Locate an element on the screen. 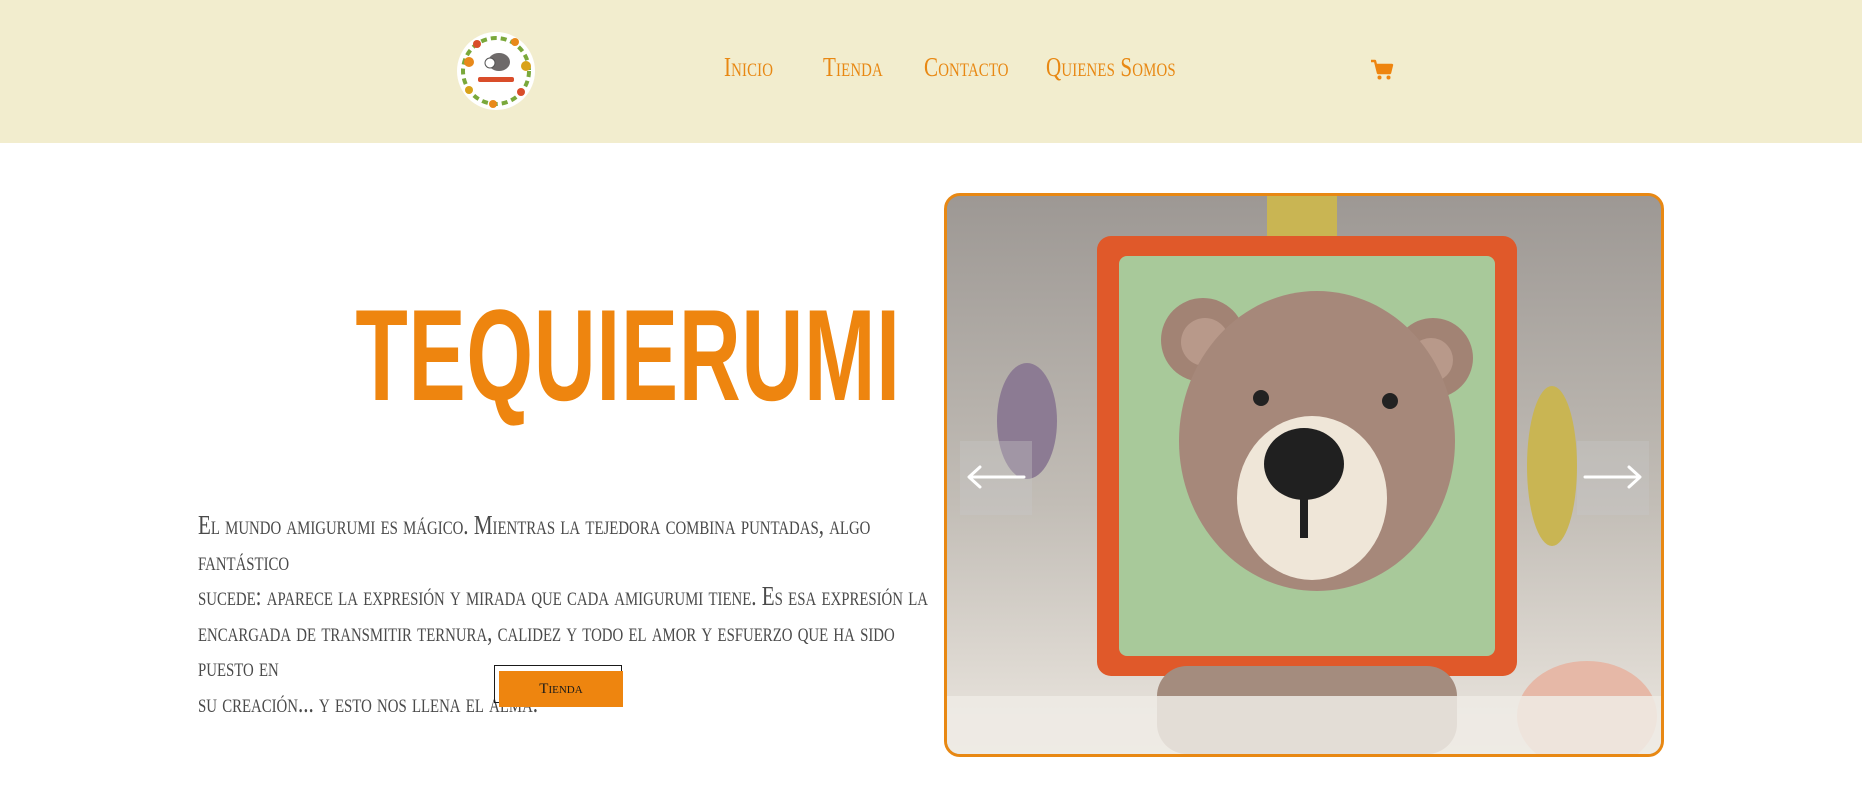 The height and width of the screenshot is (789, 1862). nav-link-contacto: Contacto is located at coordinates (966, 67).